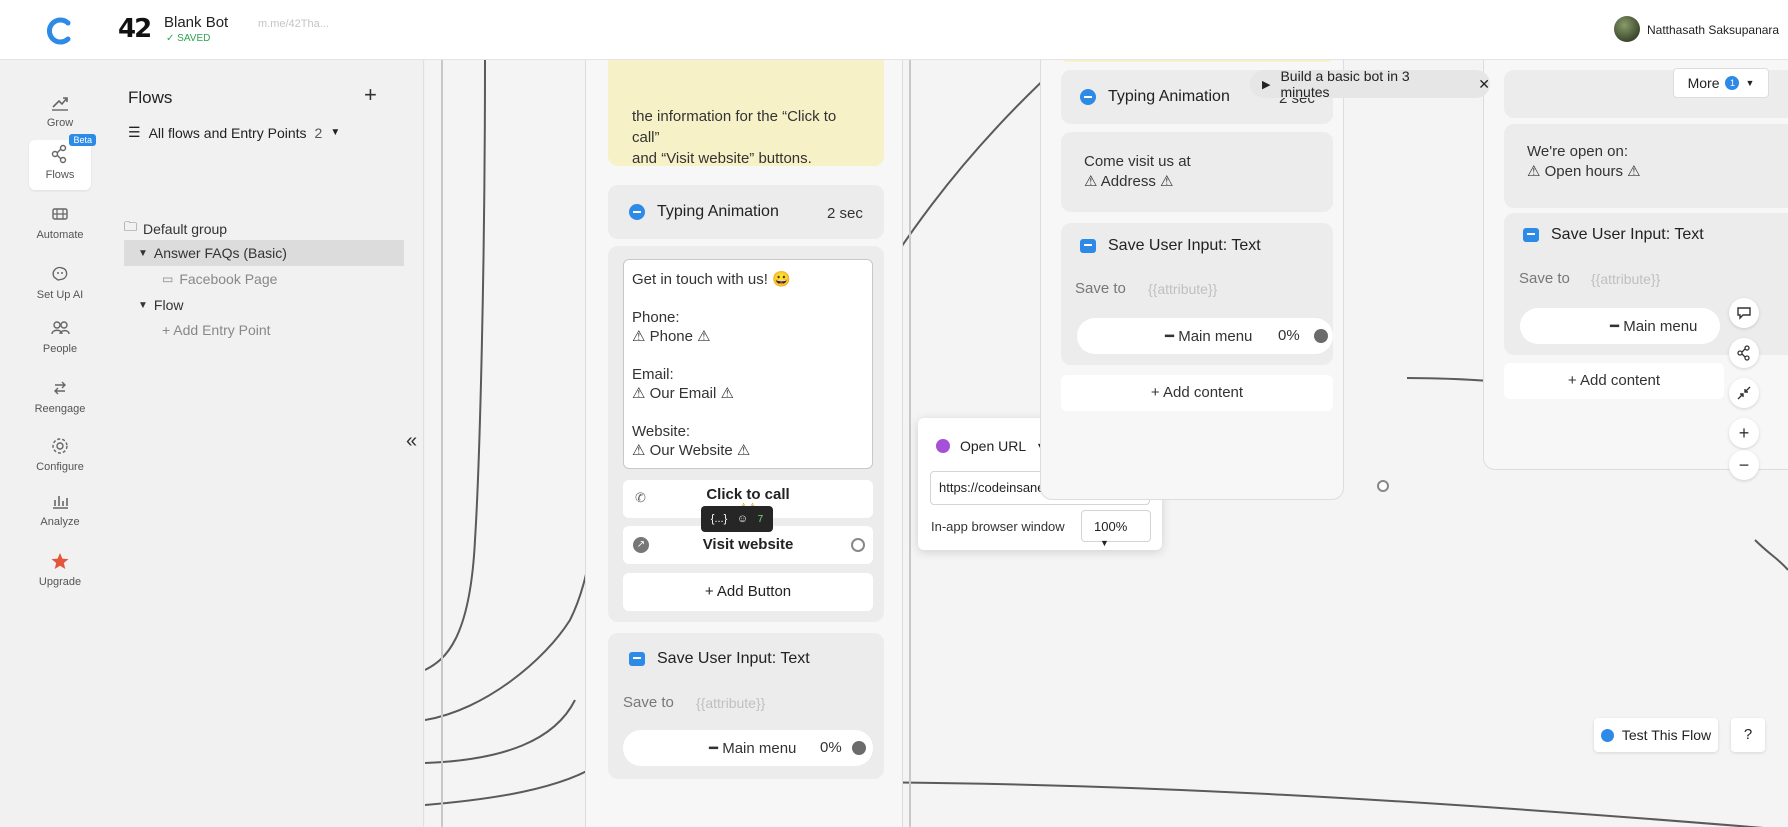  I want to click on variables-button: {...}, so click(719, 519).